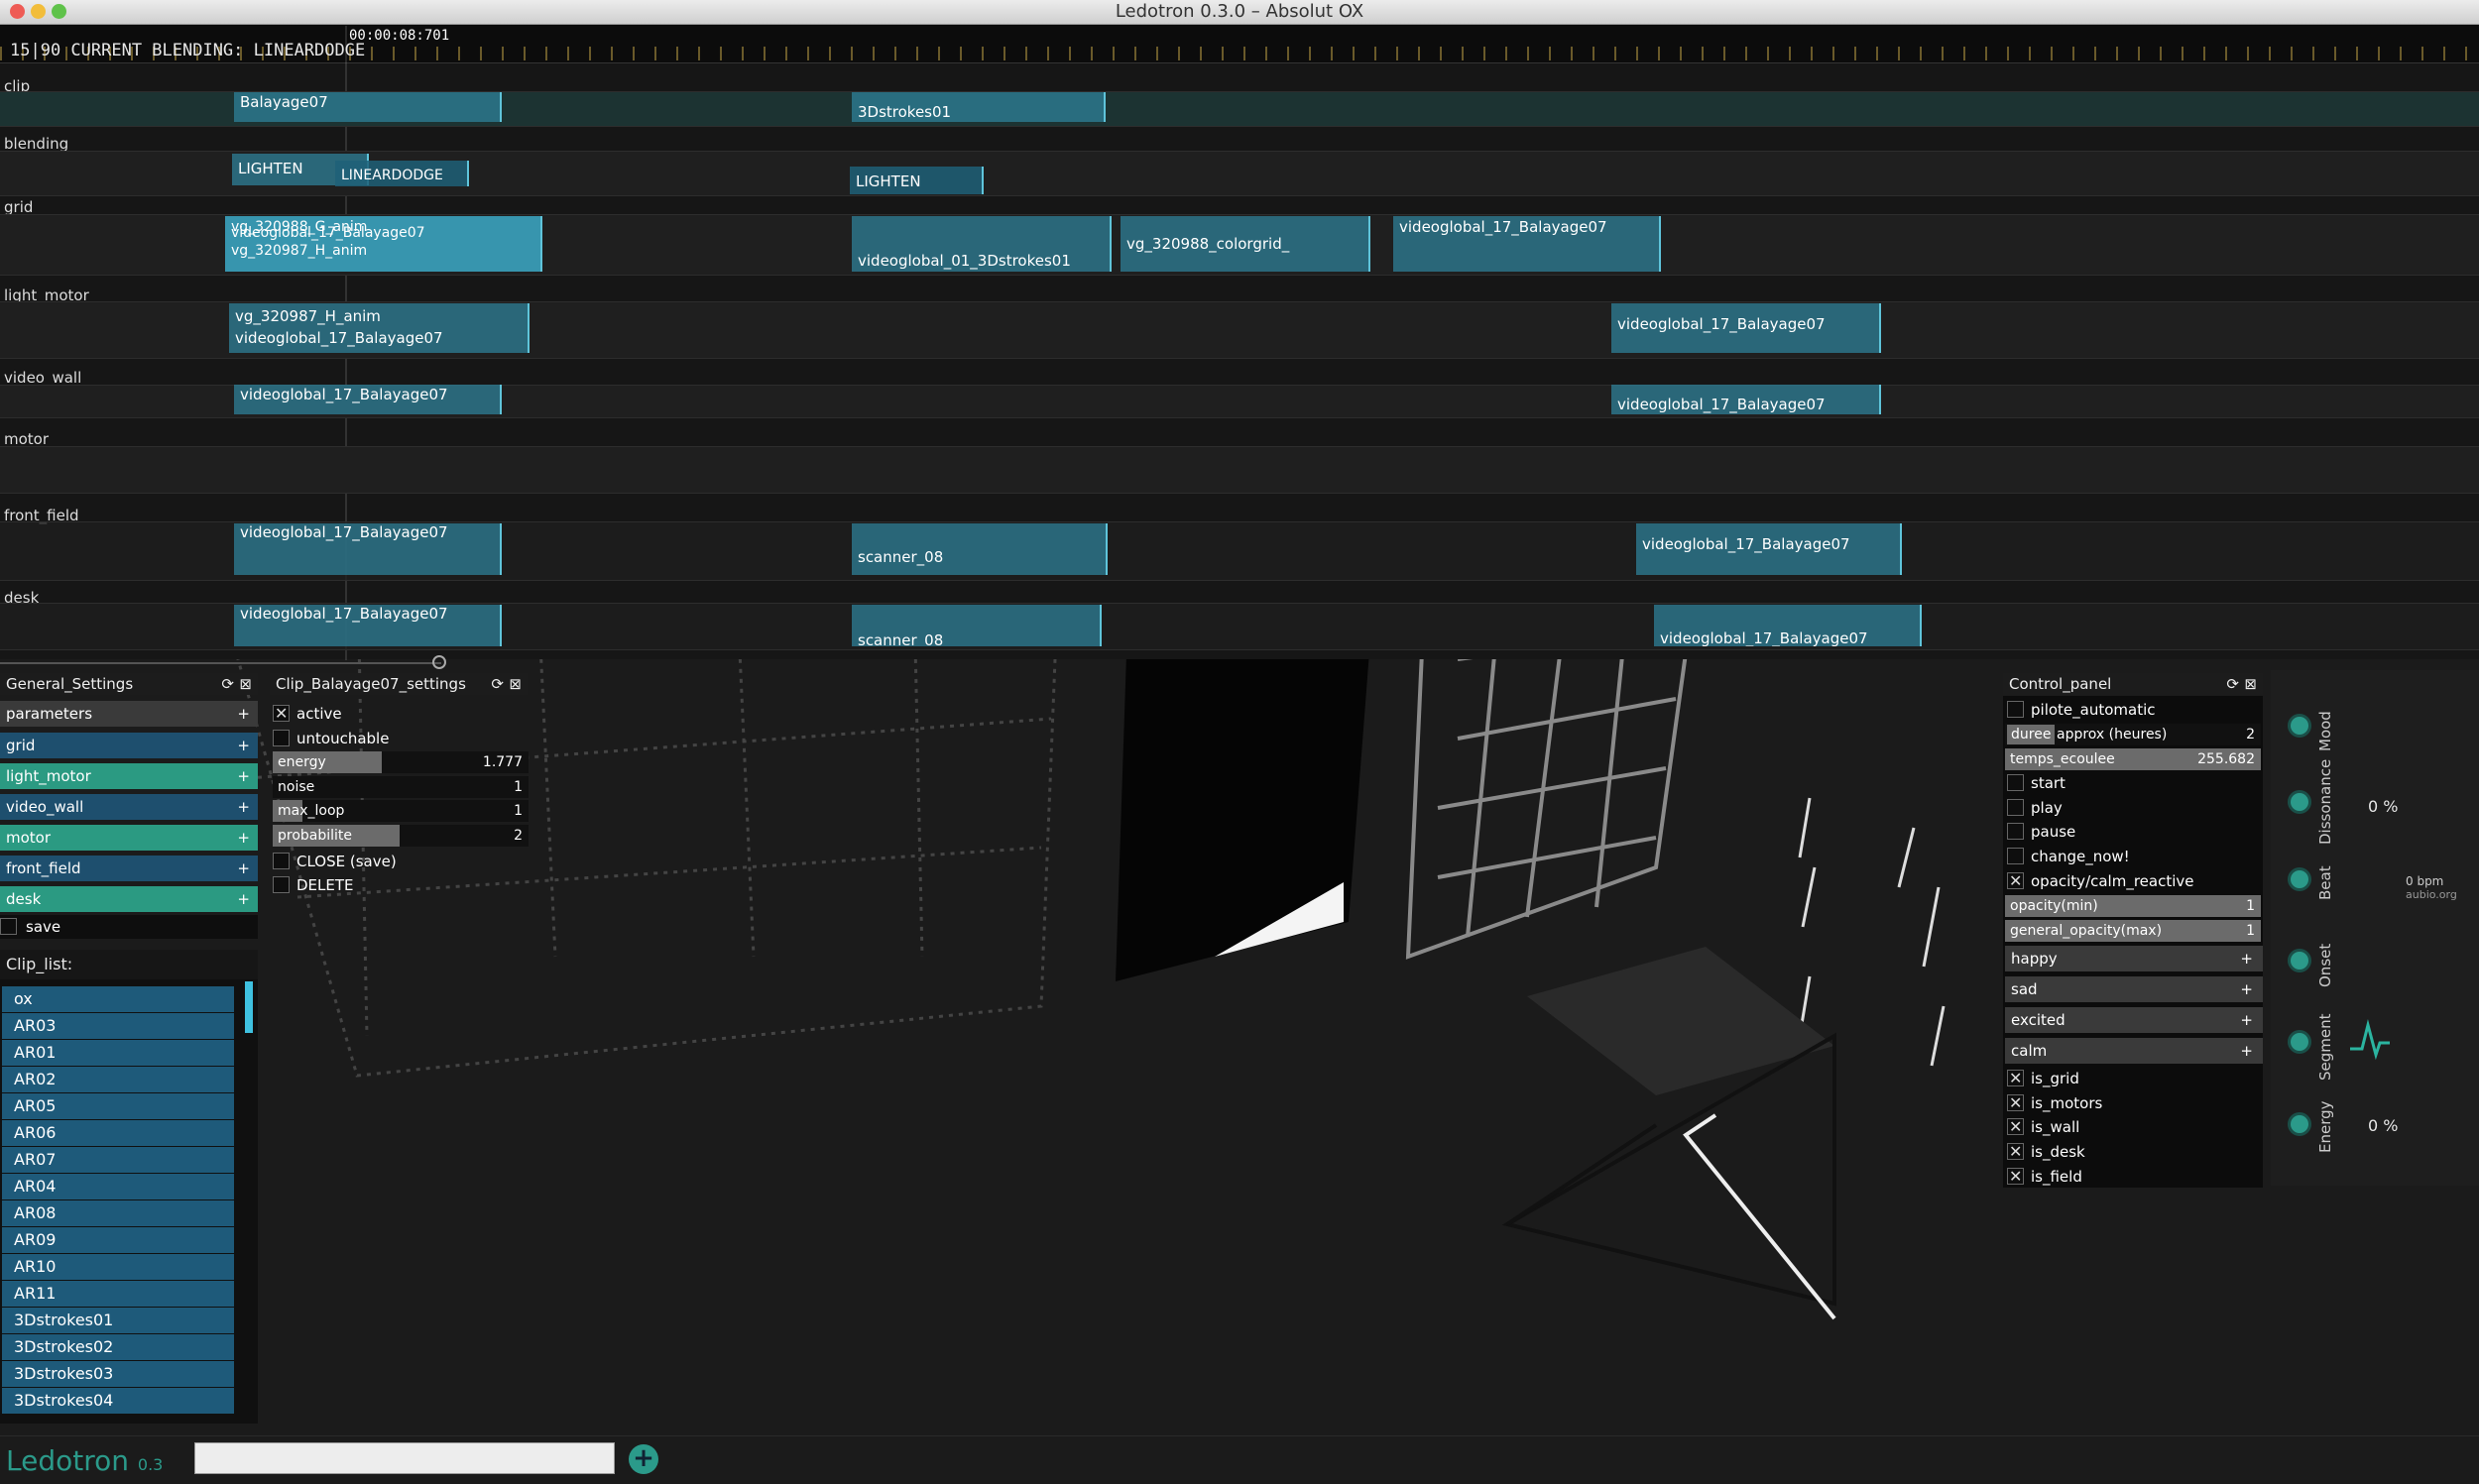 Image resolution: width=2479 pixels, height=1484 pixels. What do you see at coordinates (118, 1213) in the screenshot?
I see `clip-list-item: AR08` at bounding box center [118, 1213].